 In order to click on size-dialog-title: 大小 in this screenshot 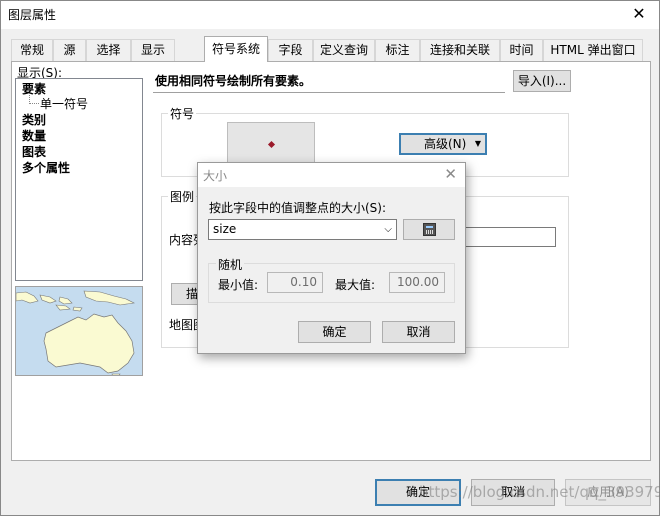, I will do `click(215, 176)`.